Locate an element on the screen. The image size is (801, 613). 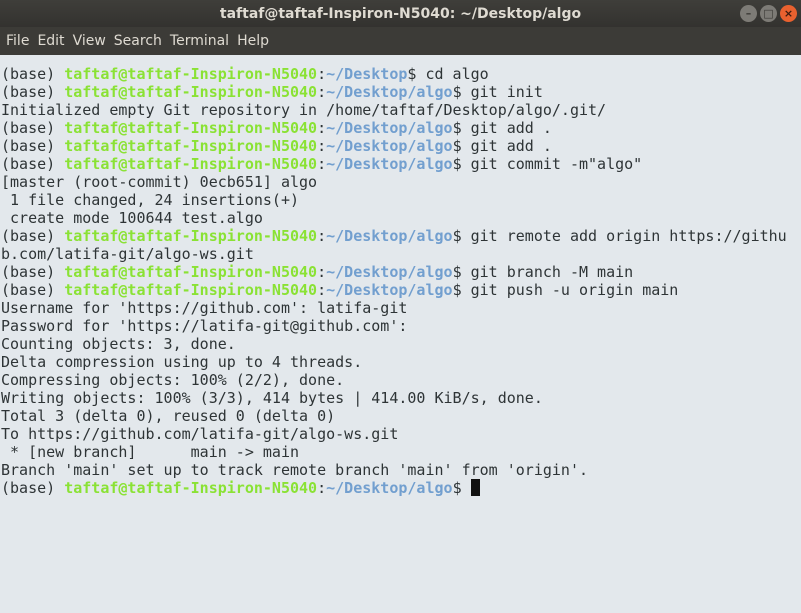
cursor is located at coordinates (475, 487).